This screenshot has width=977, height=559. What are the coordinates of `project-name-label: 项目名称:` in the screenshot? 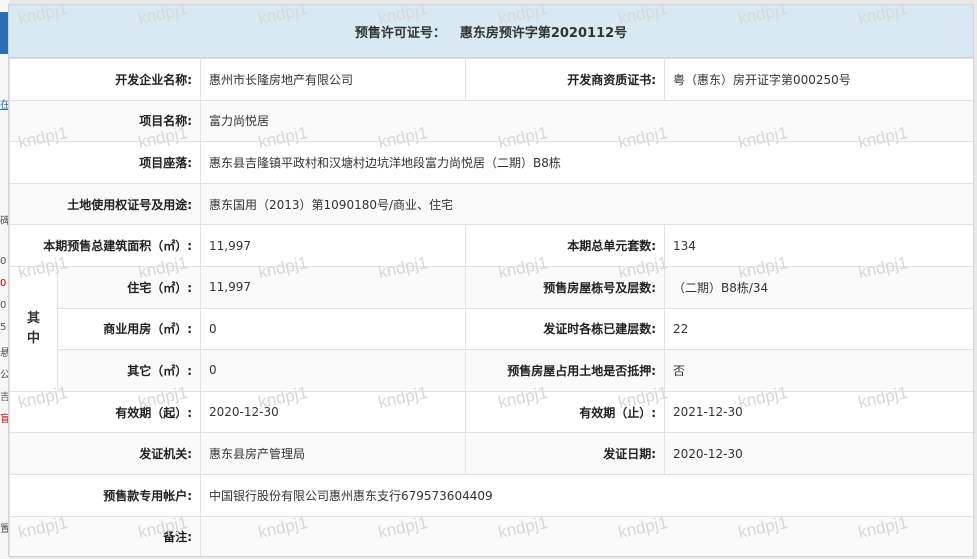 It's located at (105, 121).